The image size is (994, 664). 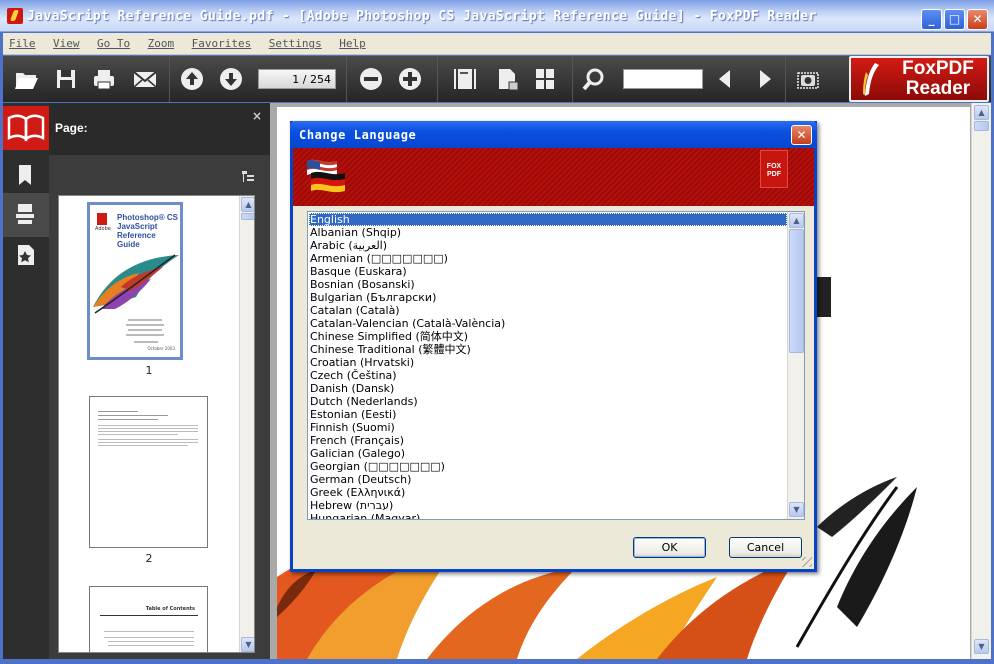 What do you see at coordinates (725, 79) in the screenshot?
I see `find-previous-icon` at bounding box center [725, 79].